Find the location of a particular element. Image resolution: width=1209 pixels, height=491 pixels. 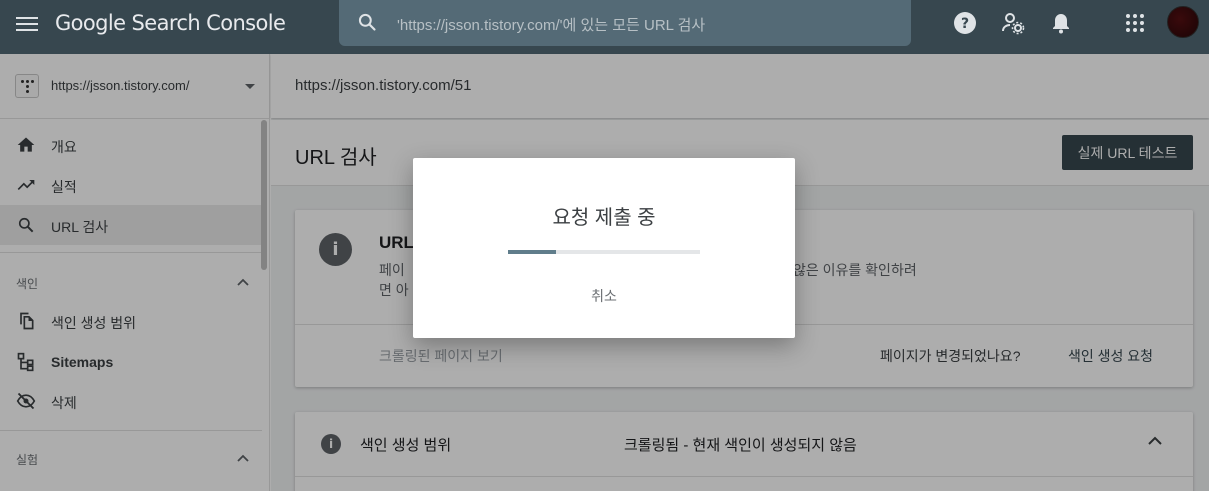

cancel-button: 취소 is located at coordinates (604, 296).